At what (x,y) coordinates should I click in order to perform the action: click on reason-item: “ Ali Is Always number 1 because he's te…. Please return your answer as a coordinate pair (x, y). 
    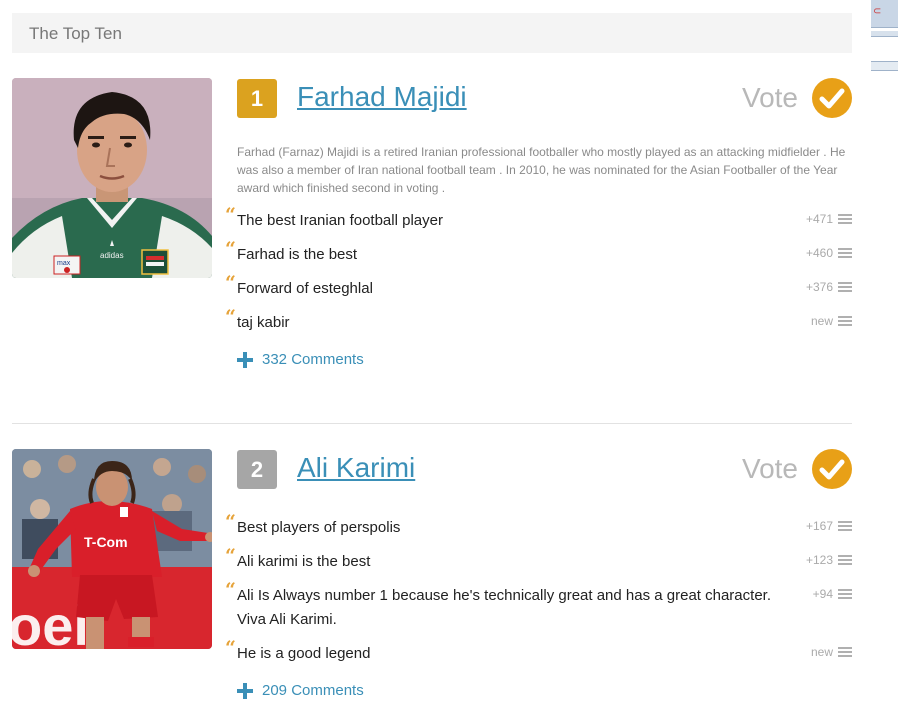
    Looking at the image, I should click on (538, 605).